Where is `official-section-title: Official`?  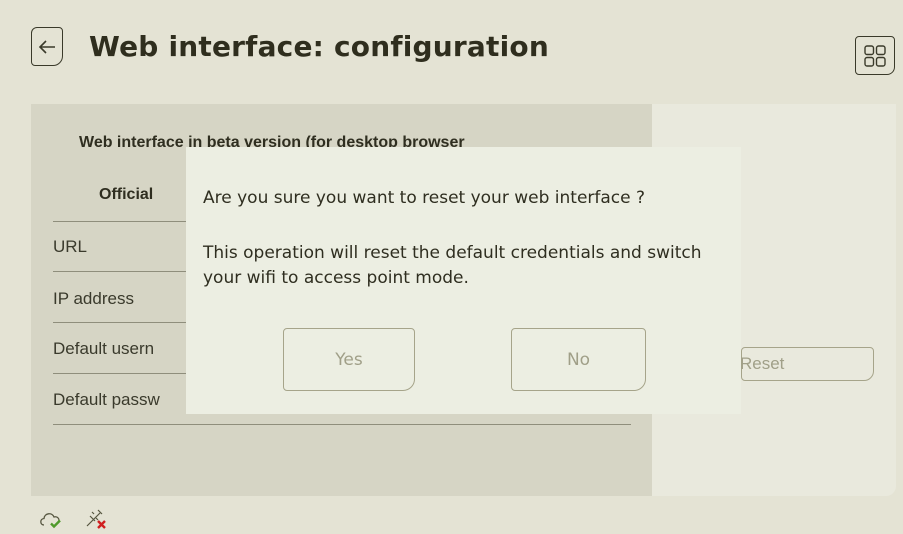
official-section-title: Official is located at coordinates (126, 194).